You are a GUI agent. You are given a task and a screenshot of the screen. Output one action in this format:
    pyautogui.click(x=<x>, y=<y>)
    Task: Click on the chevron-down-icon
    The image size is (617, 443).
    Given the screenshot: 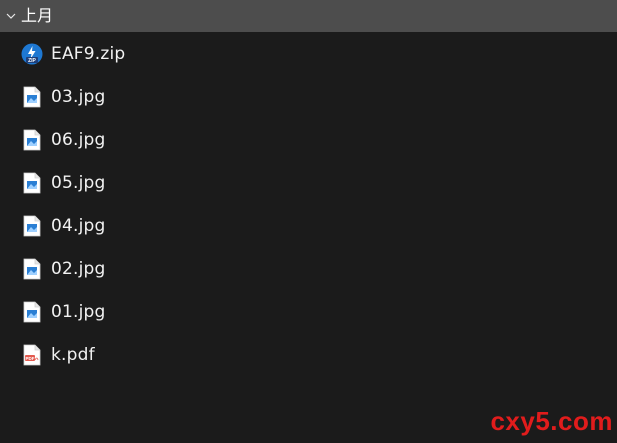 What is the action you would take?
    pyautogui.click(x=11, y=16)
    